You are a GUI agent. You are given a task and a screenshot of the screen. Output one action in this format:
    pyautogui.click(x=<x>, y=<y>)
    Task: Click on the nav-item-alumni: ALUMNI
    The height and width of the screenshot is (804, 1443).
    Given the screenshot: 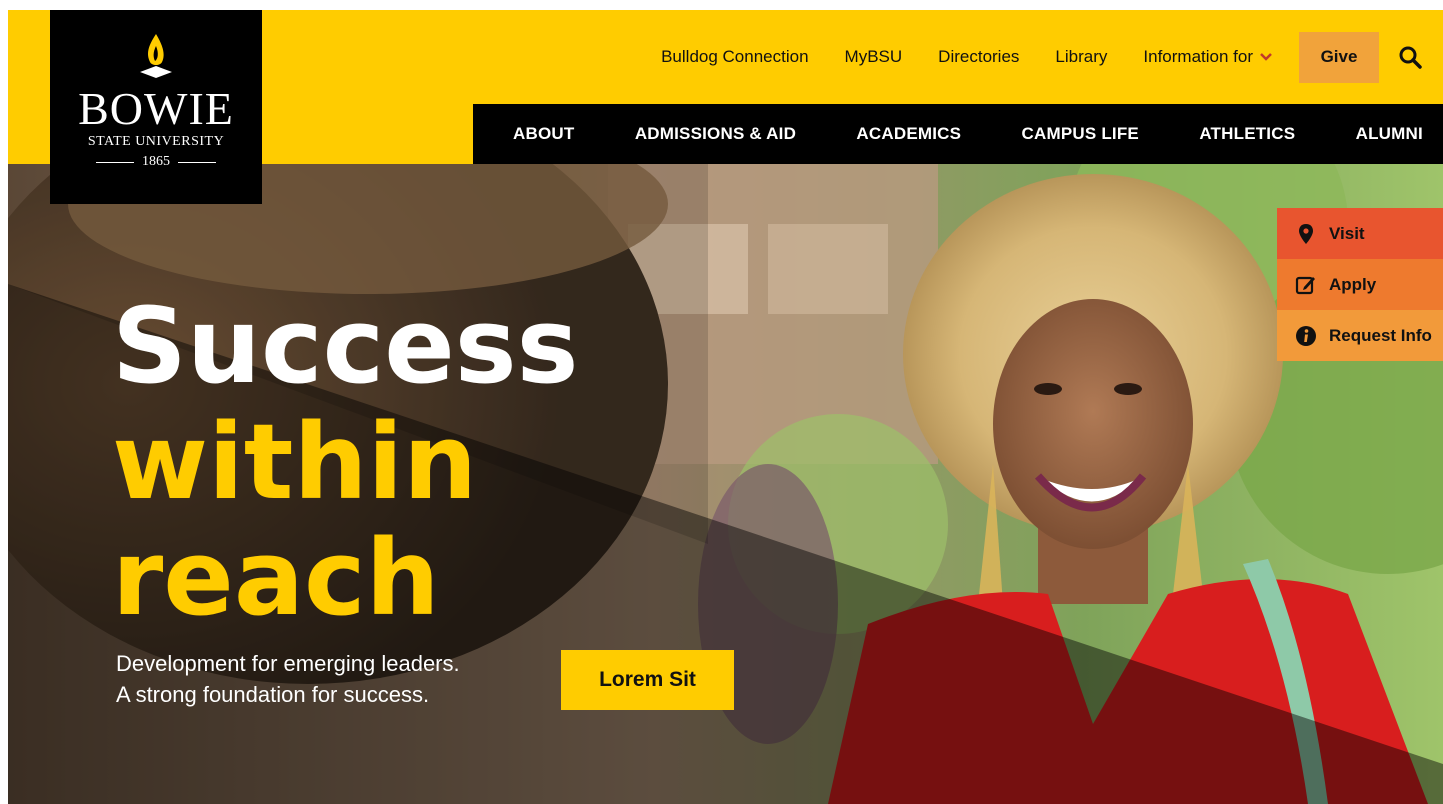 What is the action you would take?
    pyautogui.click(x=1389, y=134)
    